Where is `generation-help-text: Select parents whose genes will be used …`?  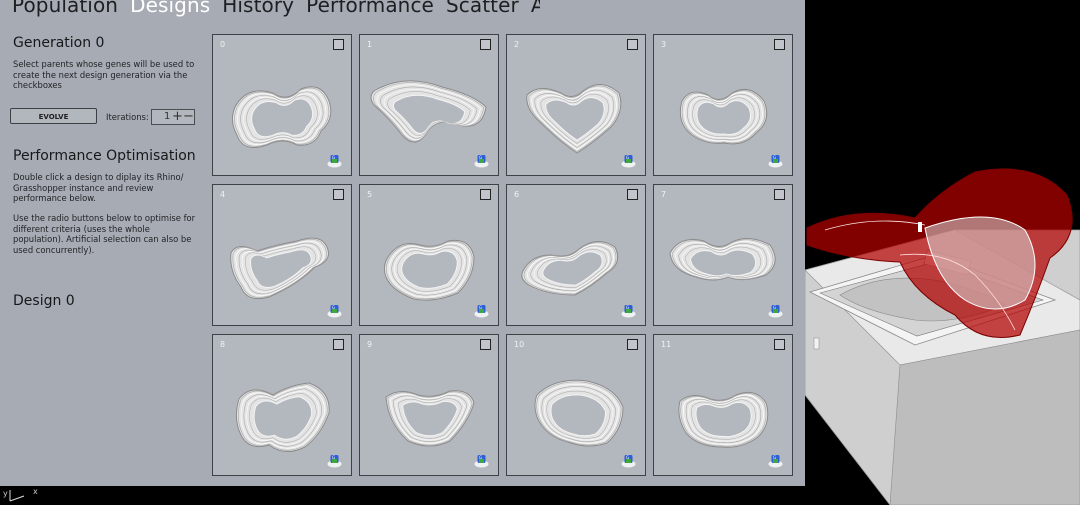
generation-help-text: Select parents whose genes will be used … is located at coordinates (104, 75).